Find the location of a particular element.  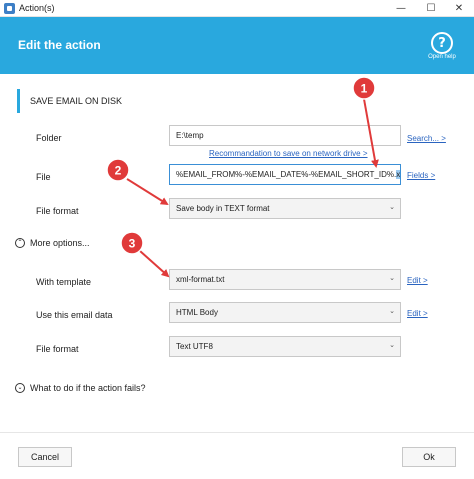

email-data-dropdown: HTML Body ⌄ is located at coordinates (285, 312).